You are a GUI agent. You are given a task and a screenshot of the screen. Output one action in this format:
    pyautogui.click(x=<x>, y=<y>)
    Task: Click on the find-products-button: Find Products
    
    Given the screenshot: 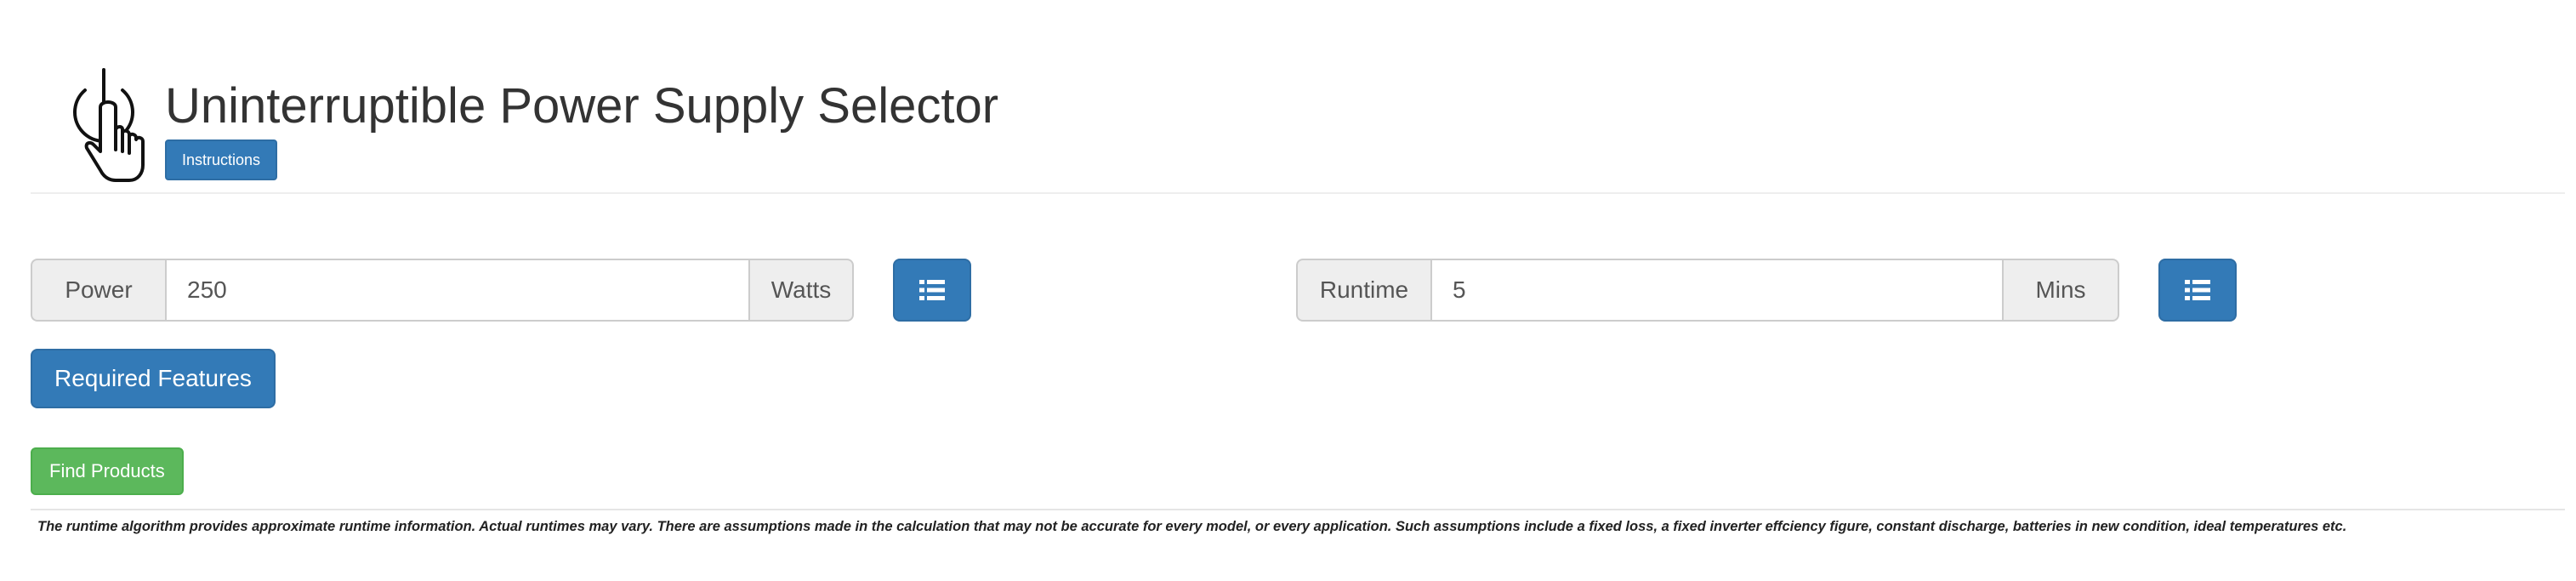 What is the action you would take?
    pyautogui.click(x=107, y=471)
    